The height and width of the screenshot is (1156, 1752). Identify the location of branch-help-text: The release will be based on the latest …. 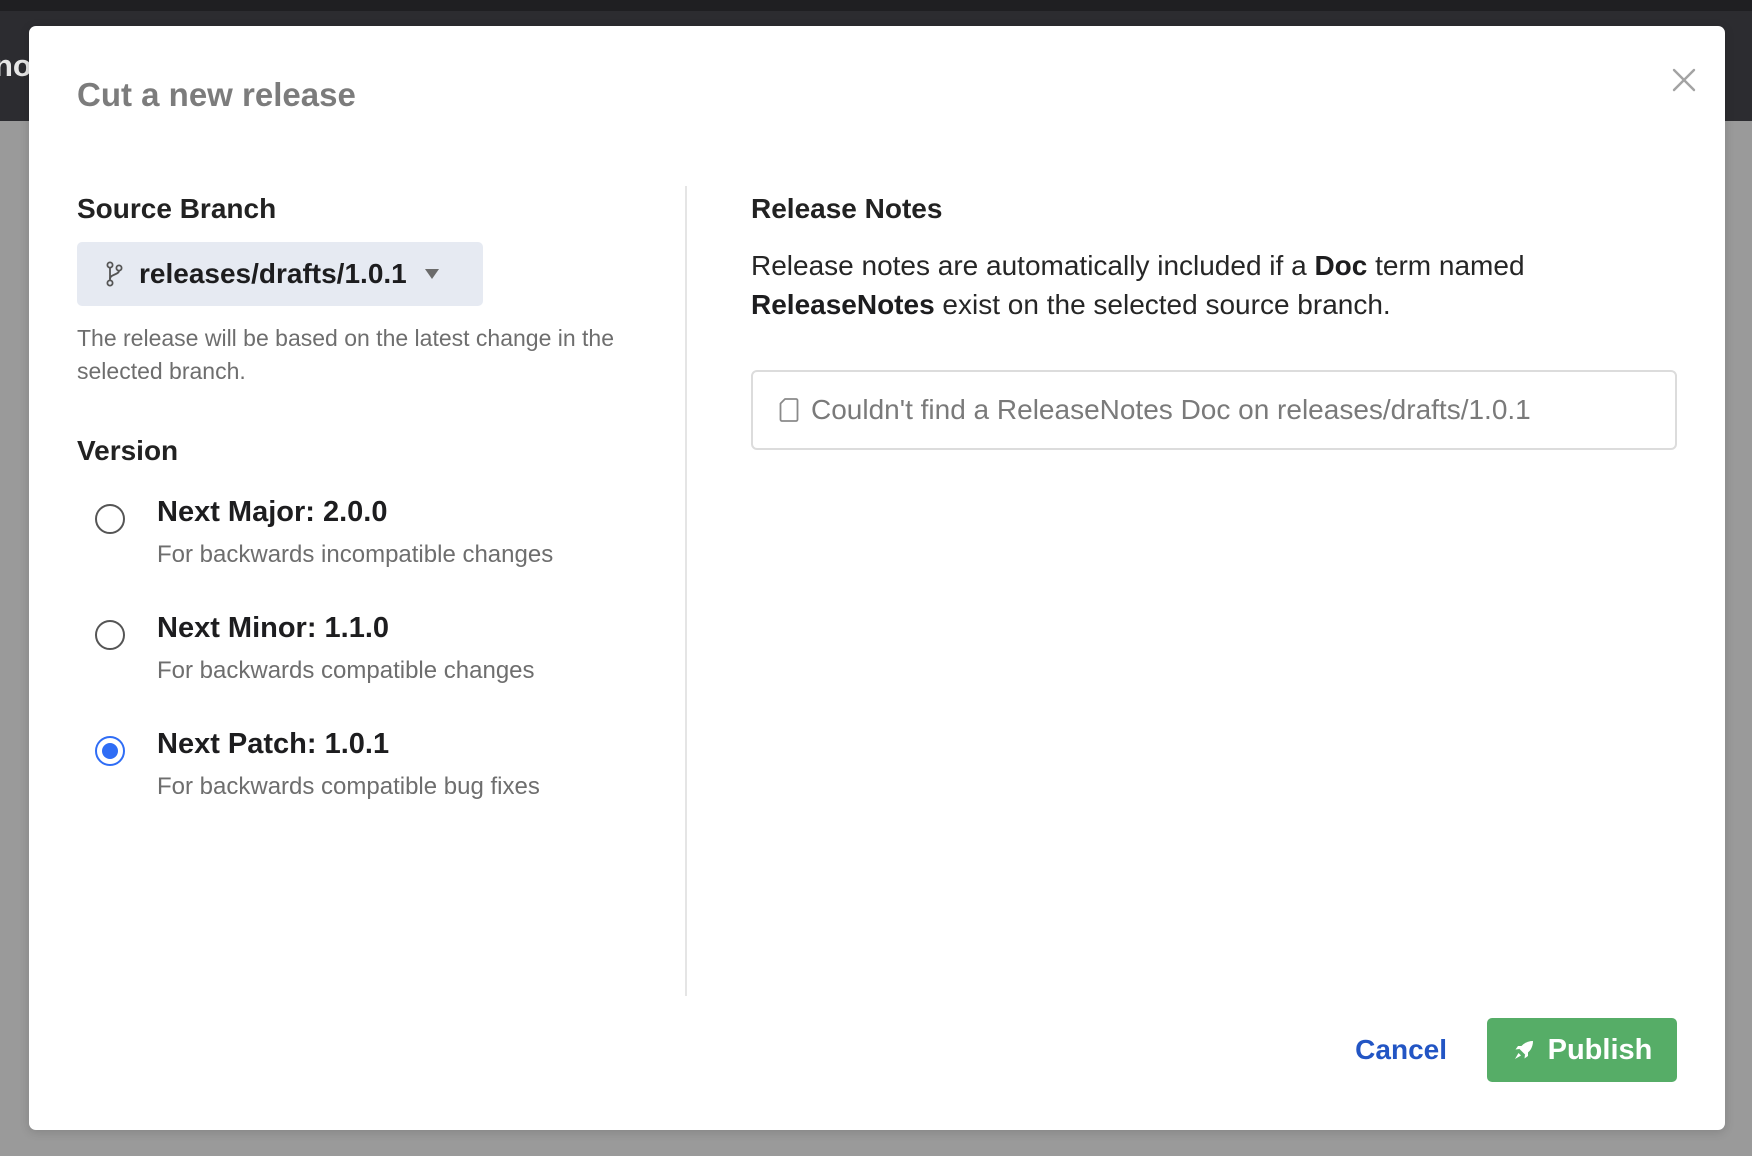
(346, 354).